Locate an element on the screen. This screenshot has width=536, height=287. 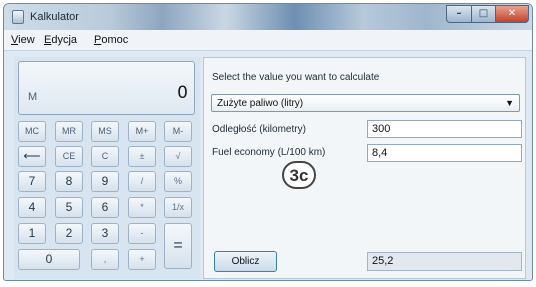
backspace-button: ⟵ is located at coordinates (32, 156).